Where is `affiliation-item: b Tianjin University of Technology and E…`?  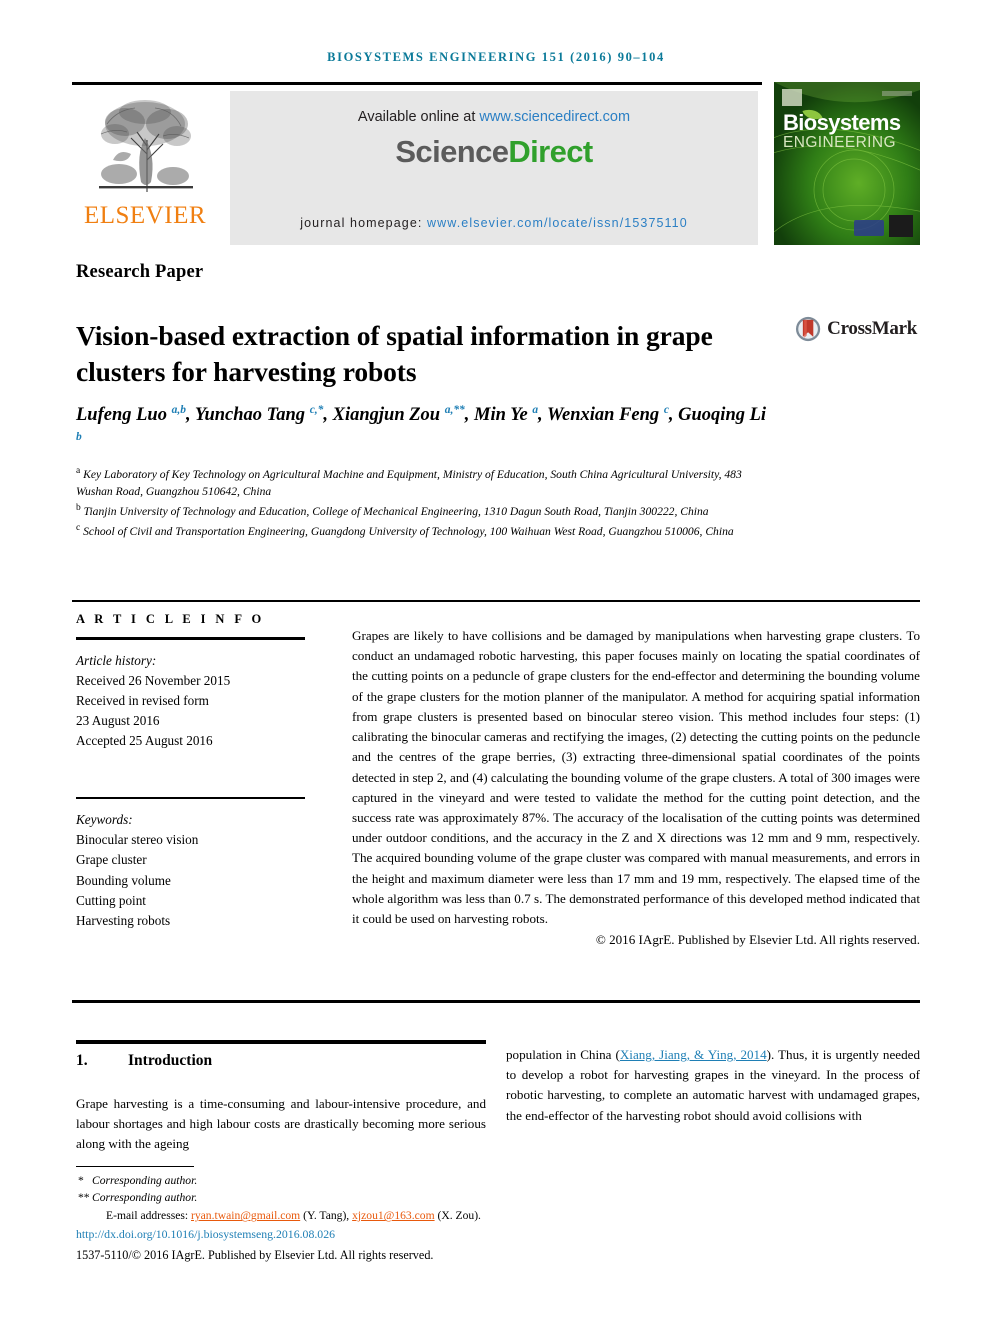 affiliation-item: b Tianjin University of Technology and E… is located at coordinates (426, 510).